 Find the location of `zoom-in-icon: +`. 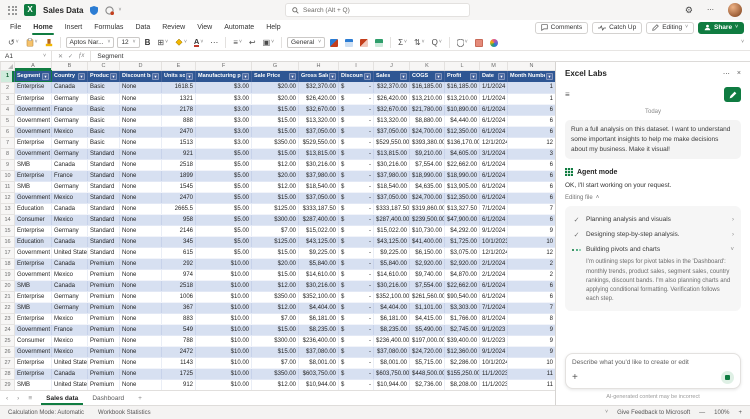

zoom-in-icon: + is located at coordinates (740, 413).